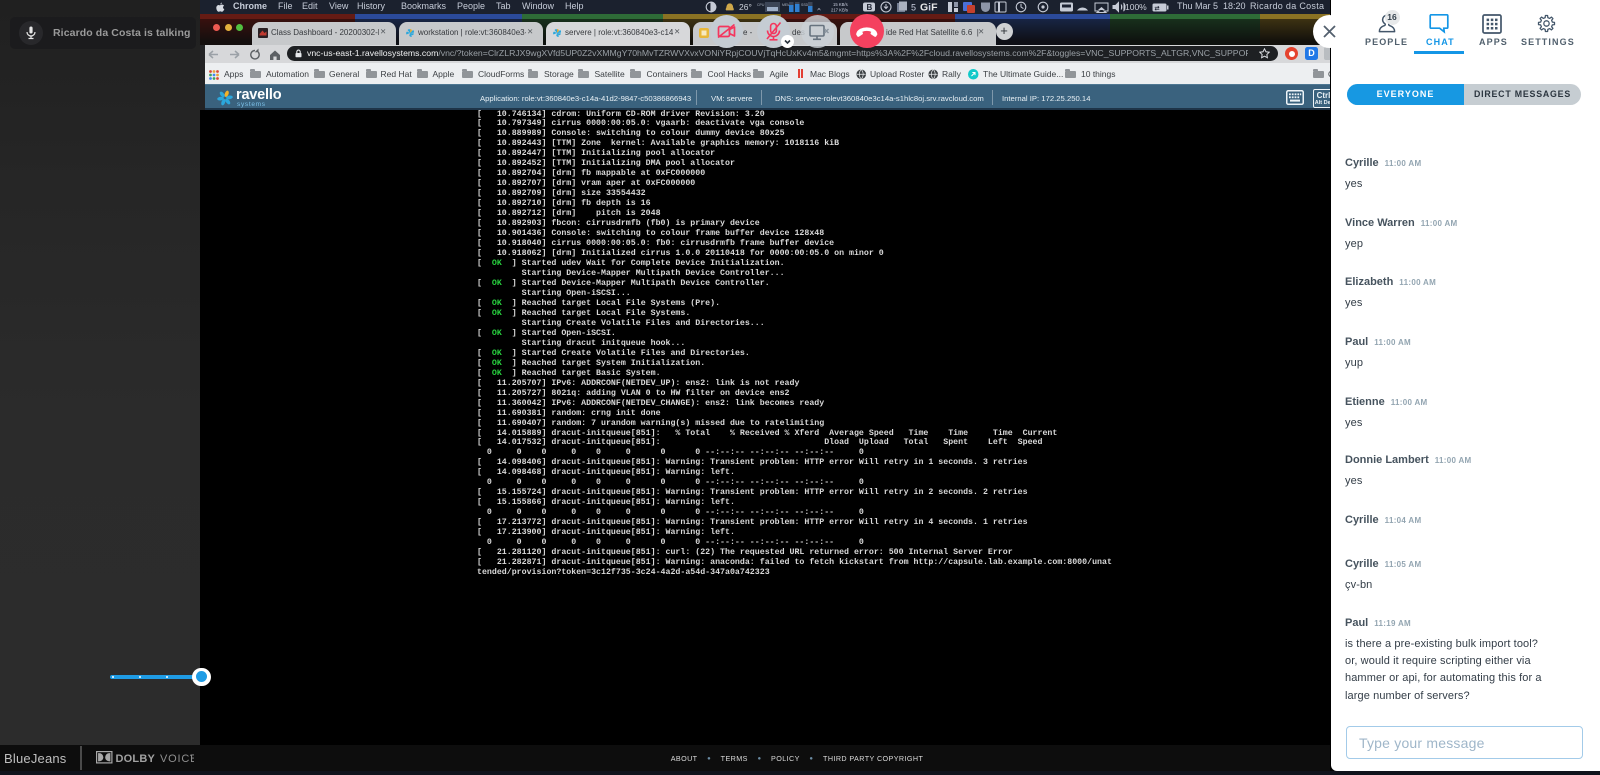 This screenshot has width=1600, height=775. I want to click on svg-text: 26°, so click(745, 7).